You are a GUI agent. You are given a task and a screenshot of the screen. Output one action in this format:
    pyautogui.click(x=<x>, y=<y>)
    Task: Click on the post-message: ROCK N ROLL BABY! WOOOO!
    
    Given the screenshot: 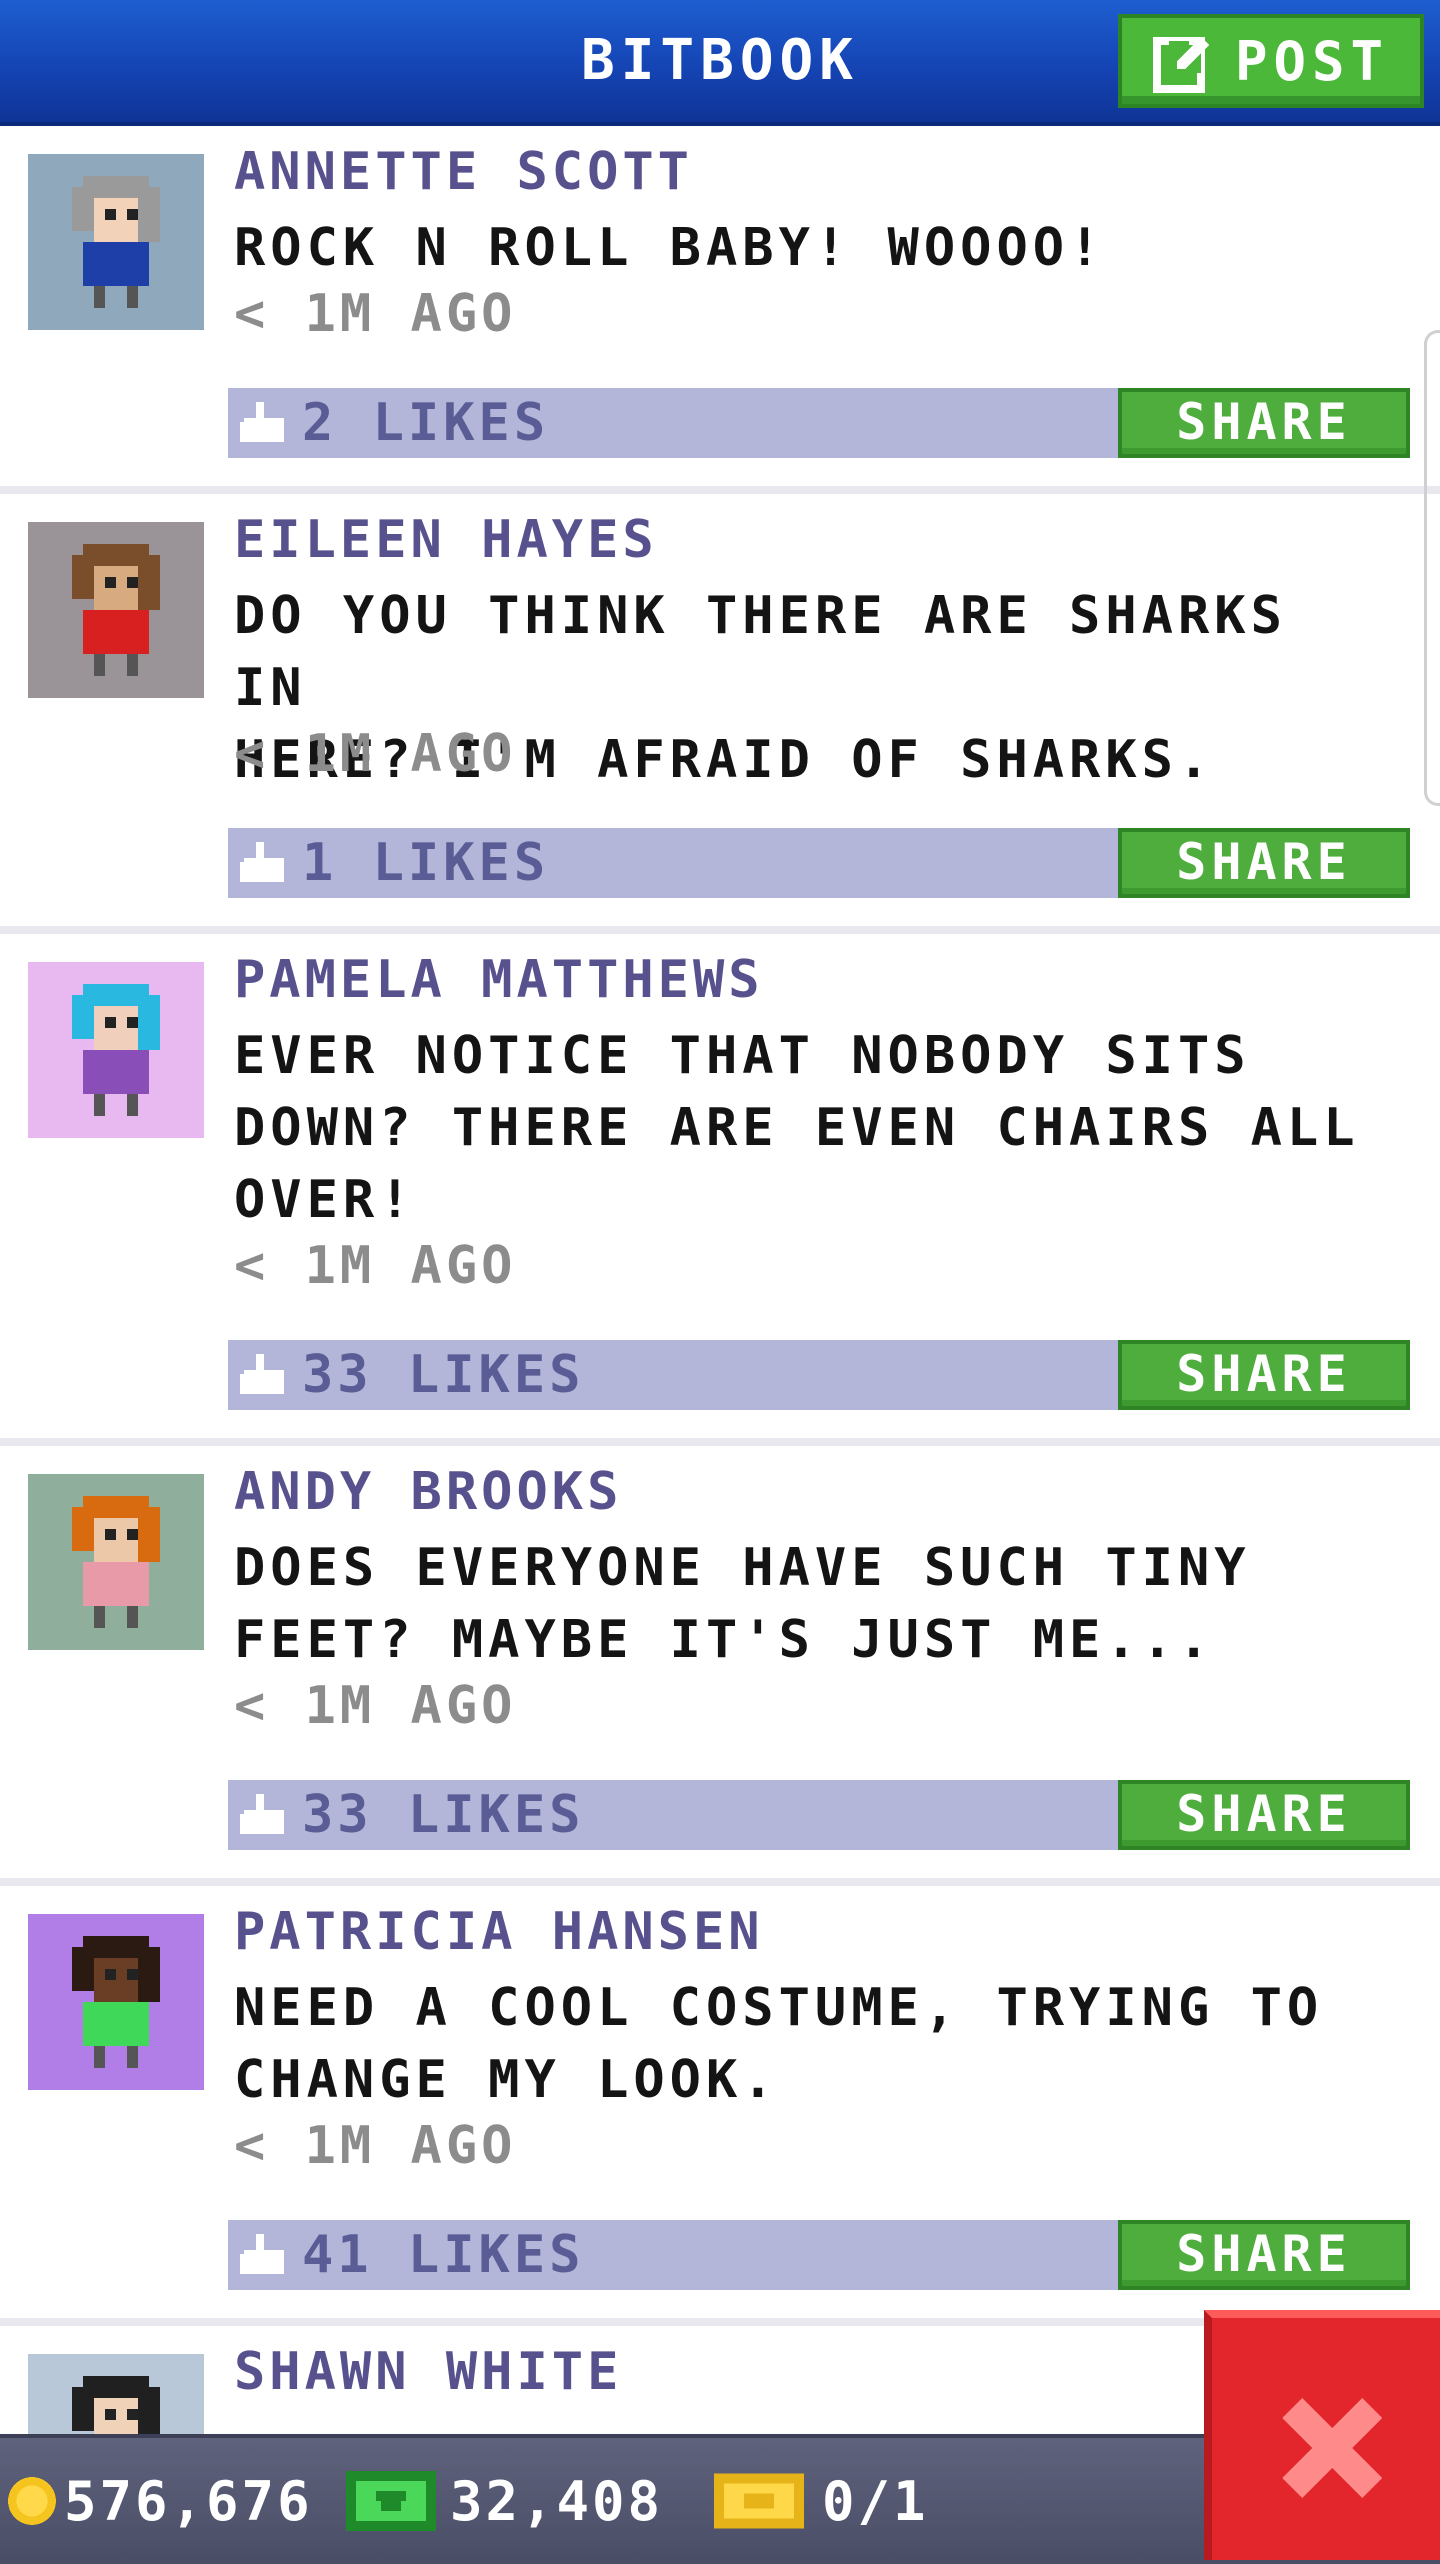 What is the action you would take?
    pyautogui.click(x=670, y=248)
    